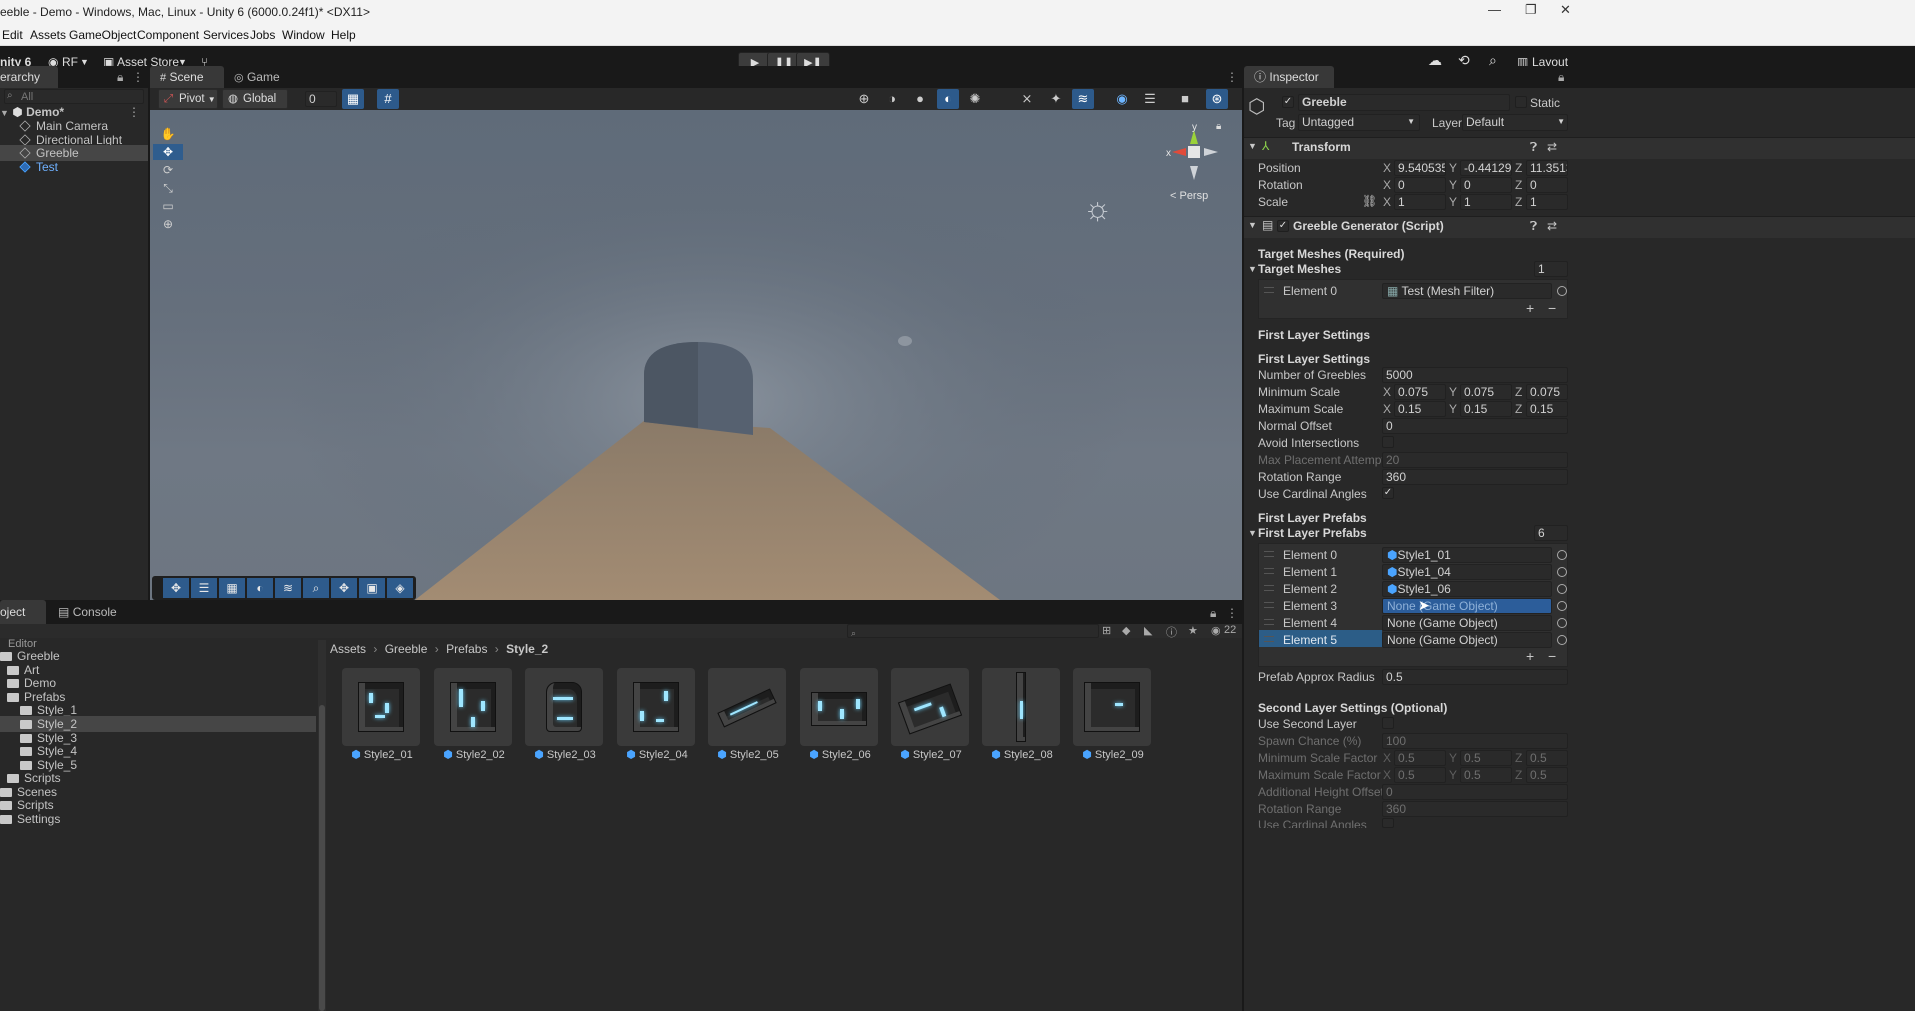 The image size is (1915, 1011). I want to click on min-scale-z-field: 0.075, so click(1547, 392).